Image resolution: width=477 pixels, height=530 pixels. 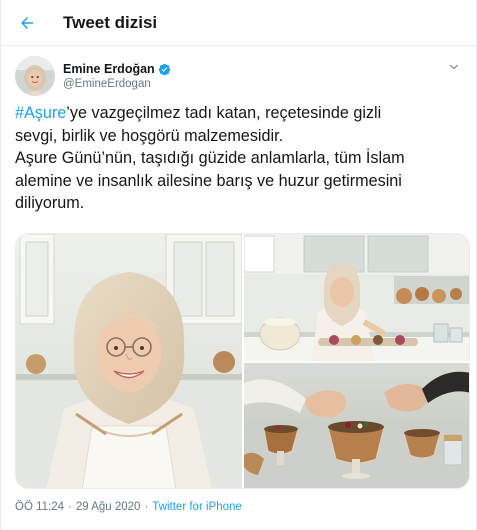 I want to click on verified-badge-icon, so click(x=164, y=69).